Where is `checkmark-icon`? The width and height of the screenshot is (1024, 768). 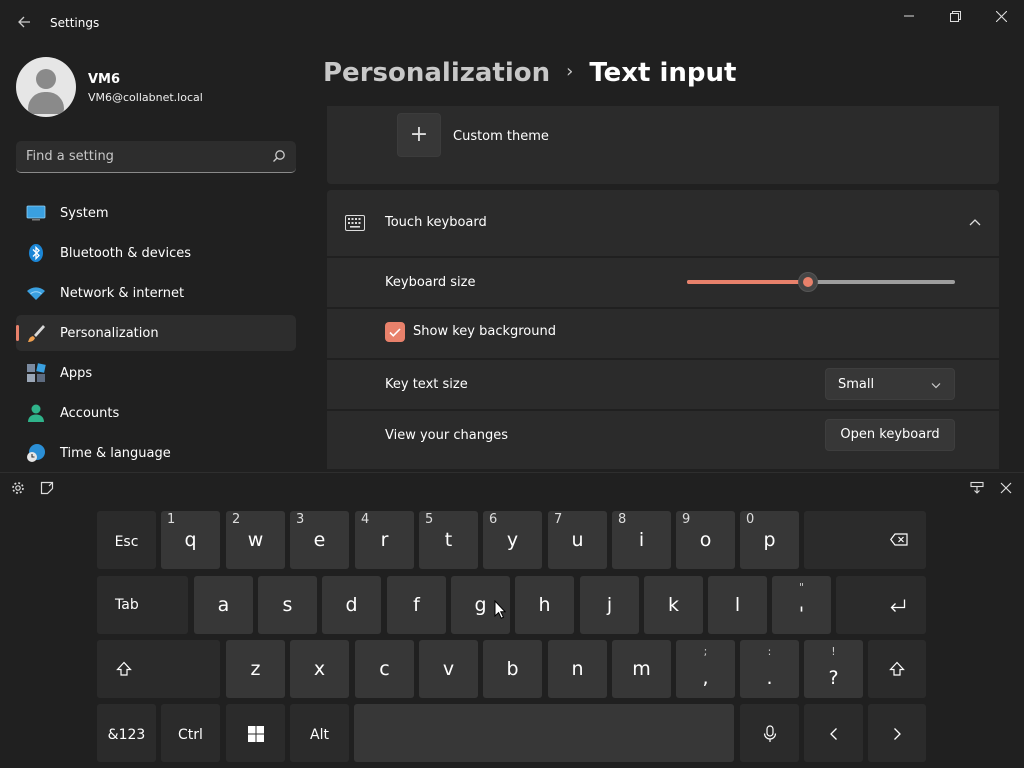 checkmark-icon is located at coordinates (395, 332).